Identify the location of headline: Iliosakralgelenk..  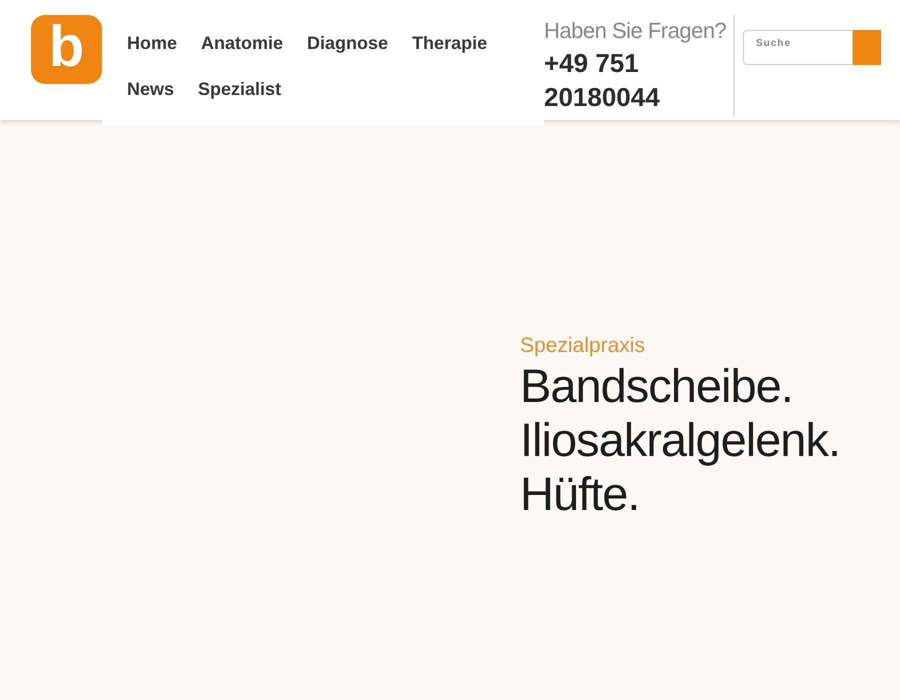
(681, 440).